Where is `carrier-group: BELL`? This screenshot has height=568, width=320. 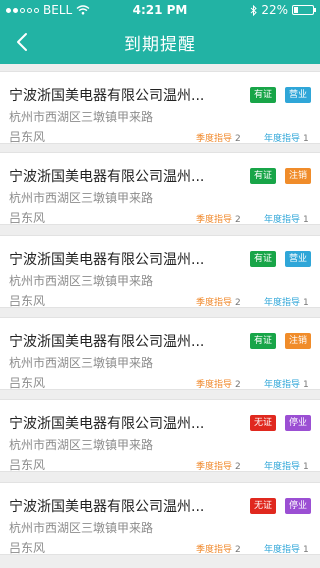 carrier-group: BELL is located at coordinates (48, 10).